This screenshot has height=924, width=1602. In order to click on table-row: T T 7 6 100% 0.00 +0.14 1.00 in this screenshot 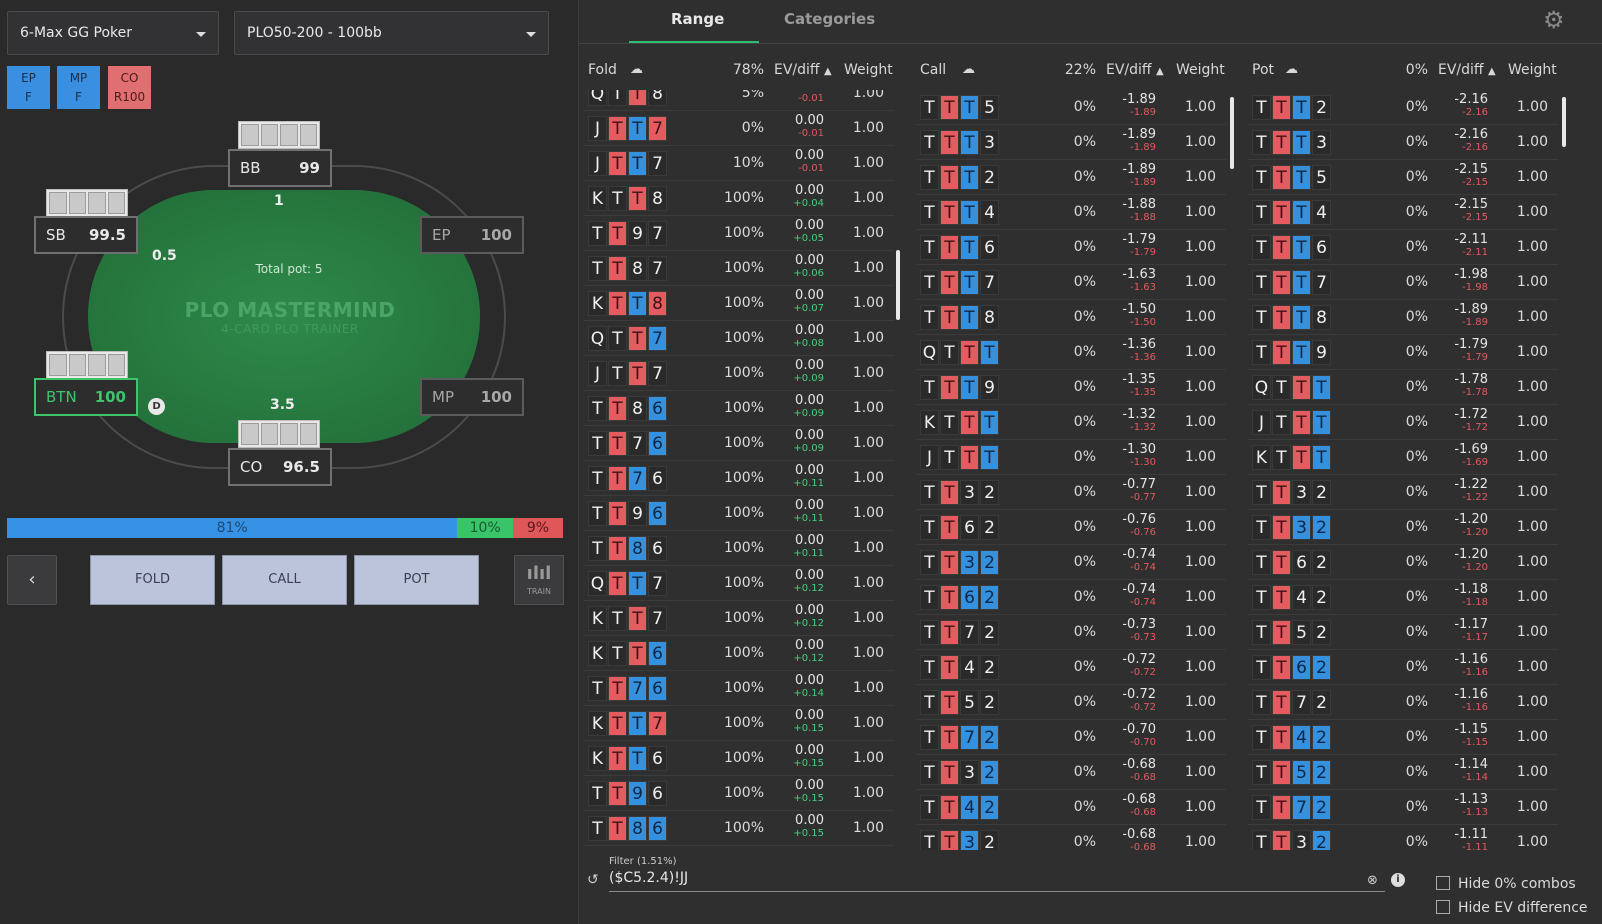, I will do `click(739, 688)`.